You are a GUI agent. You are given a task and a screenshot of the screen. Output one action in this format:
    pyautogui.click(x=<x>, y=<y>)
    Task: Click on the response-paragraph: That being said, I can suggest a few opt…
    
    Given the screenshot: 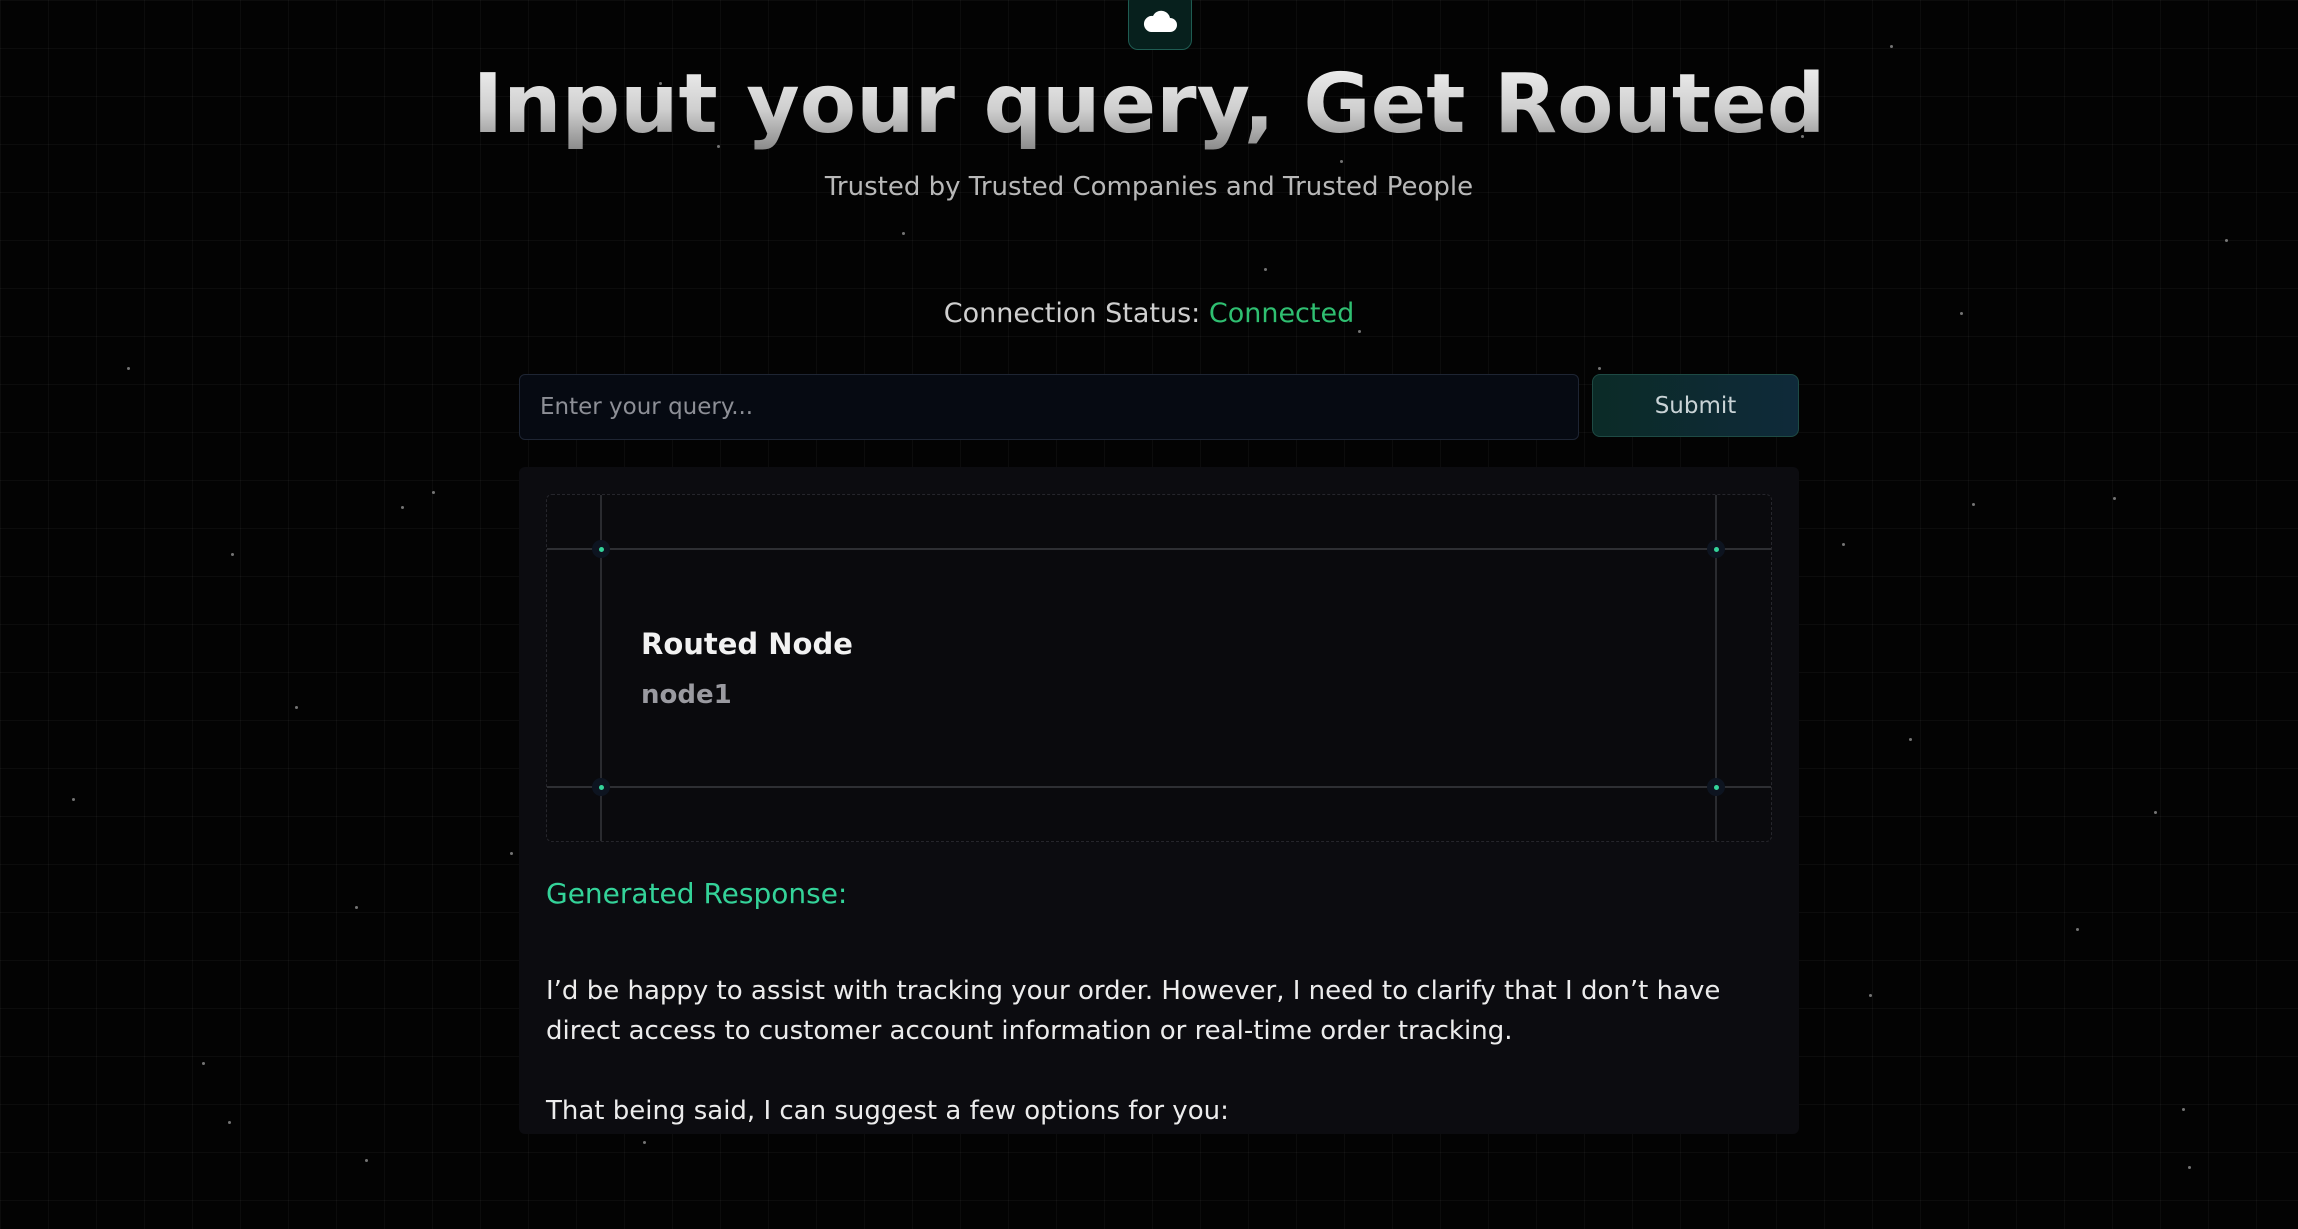 What is the action you would take?
    pyautogui.click(x=887, y=1111)
    